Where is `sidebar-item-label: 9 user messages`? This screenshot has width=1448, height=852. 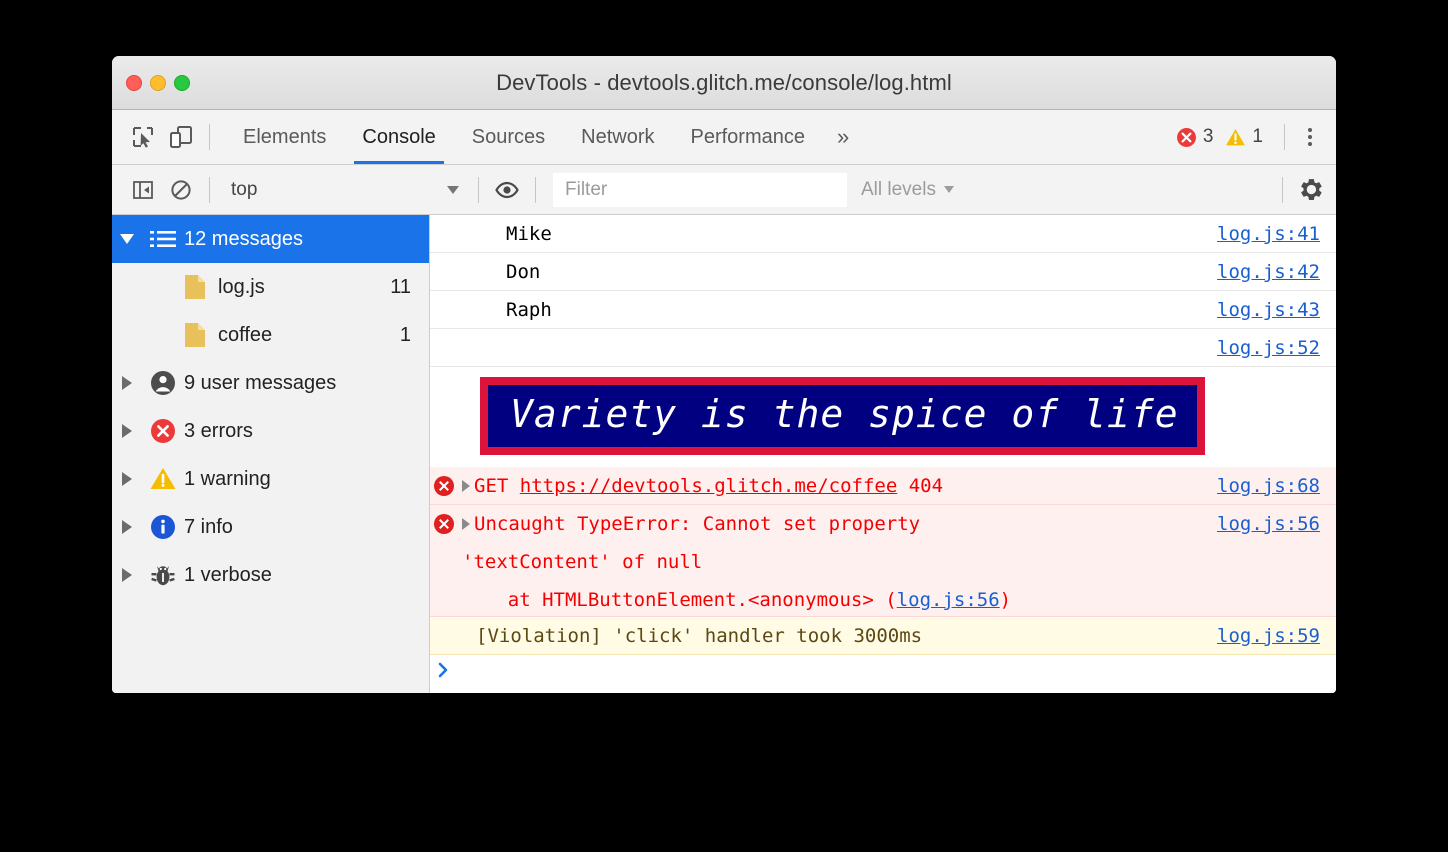 sidebar-item-label: 9 user messages is located at coordinates (260, 382).